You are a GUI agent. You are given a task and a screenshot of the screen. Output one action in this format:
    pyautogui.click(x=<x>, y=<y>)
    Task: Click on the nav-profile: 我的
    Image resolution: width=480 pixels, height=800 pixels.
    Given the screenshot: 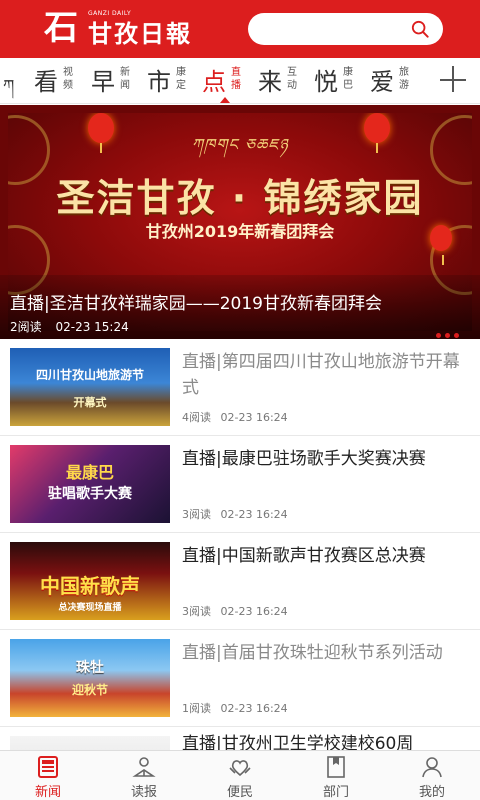 What is the action you would take?
    pyautogui.click(x=432, y=775)
    